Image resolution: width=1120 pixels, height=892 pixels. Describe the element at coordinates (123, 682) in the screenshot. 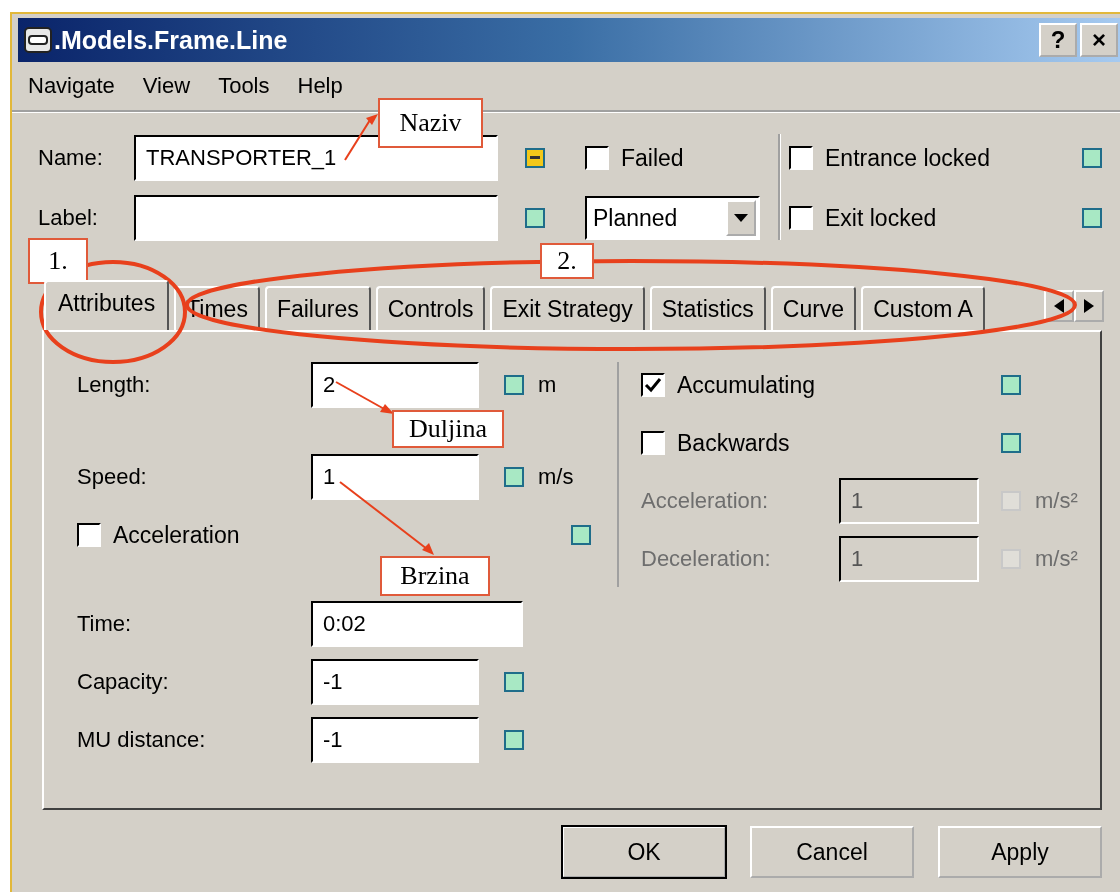

I see `field-label: Capacity:` at that location.